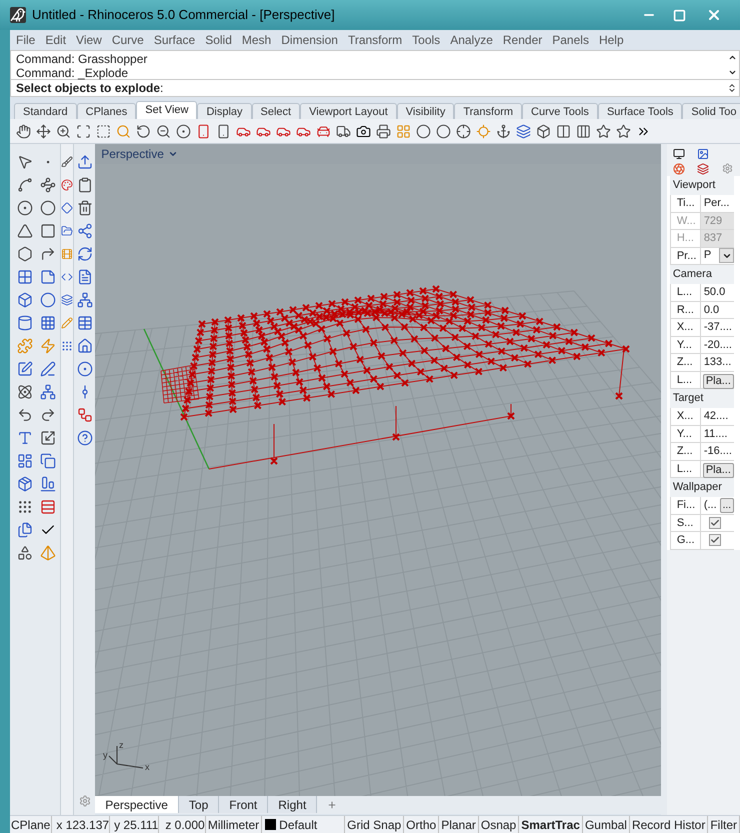  I want to click on shapes-icon, so click(24, 553).